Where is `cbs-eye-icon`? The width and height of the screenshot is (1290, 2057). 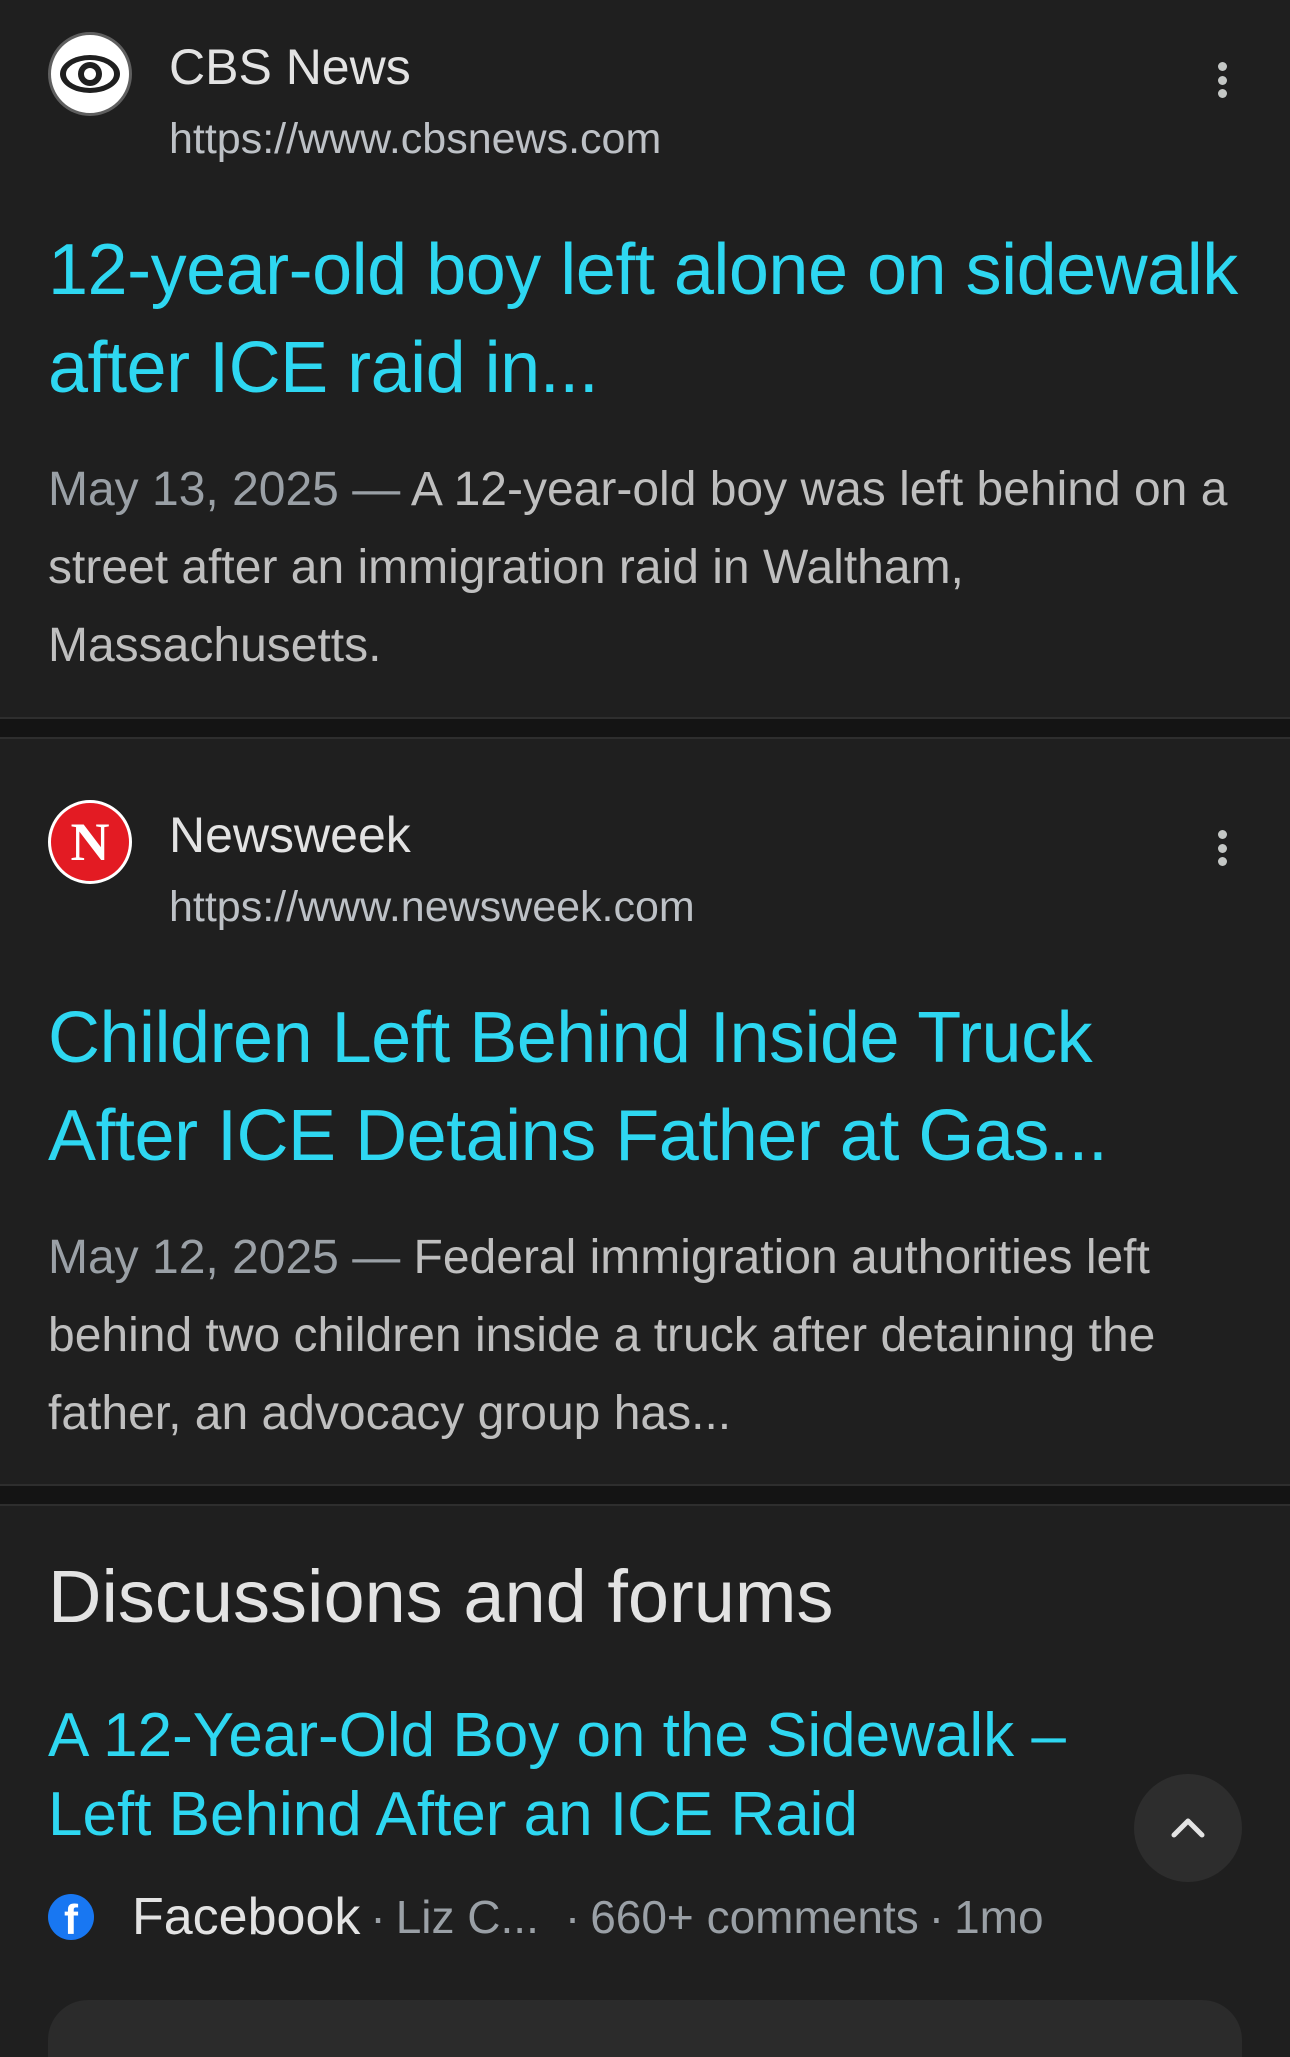 cbs-eye-icon is located at coordinates (90, 74).